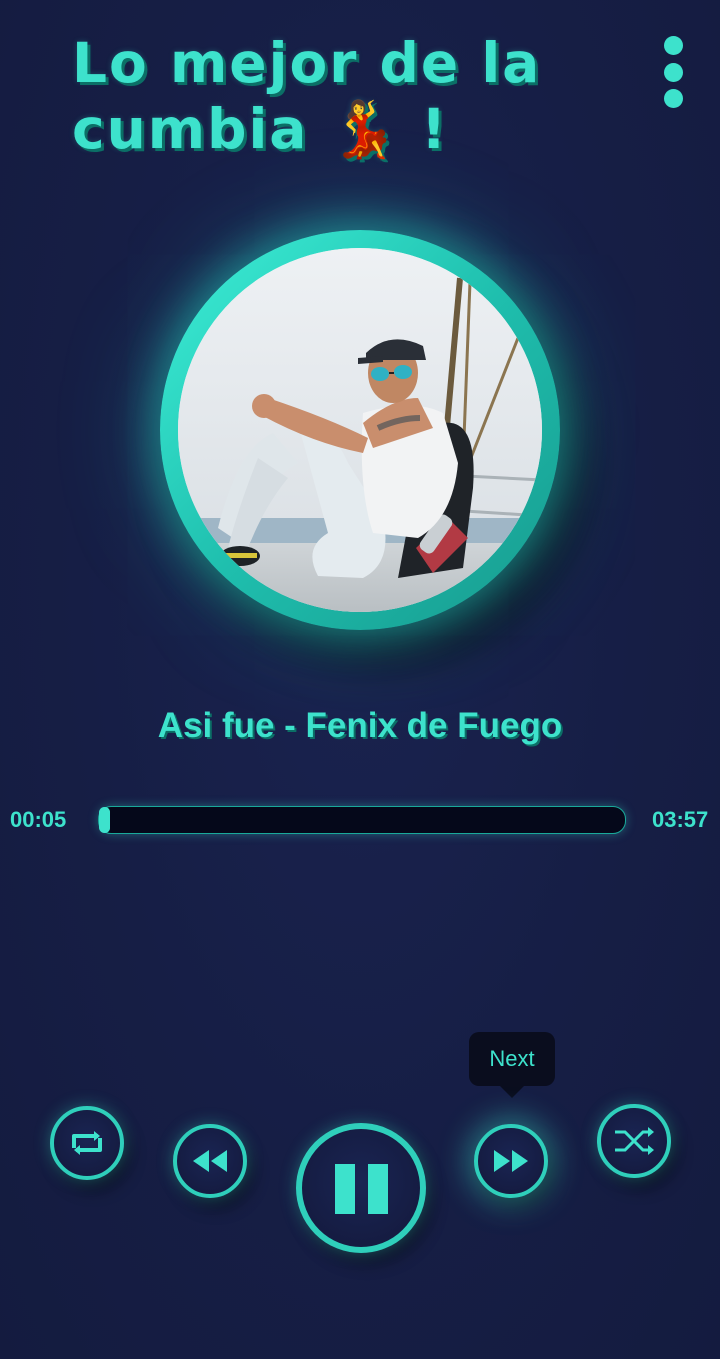 This screenshot has width=720, height=1359. I want to click on song-title: Asi fue - Fenix de Fuego, so click(360, 725).